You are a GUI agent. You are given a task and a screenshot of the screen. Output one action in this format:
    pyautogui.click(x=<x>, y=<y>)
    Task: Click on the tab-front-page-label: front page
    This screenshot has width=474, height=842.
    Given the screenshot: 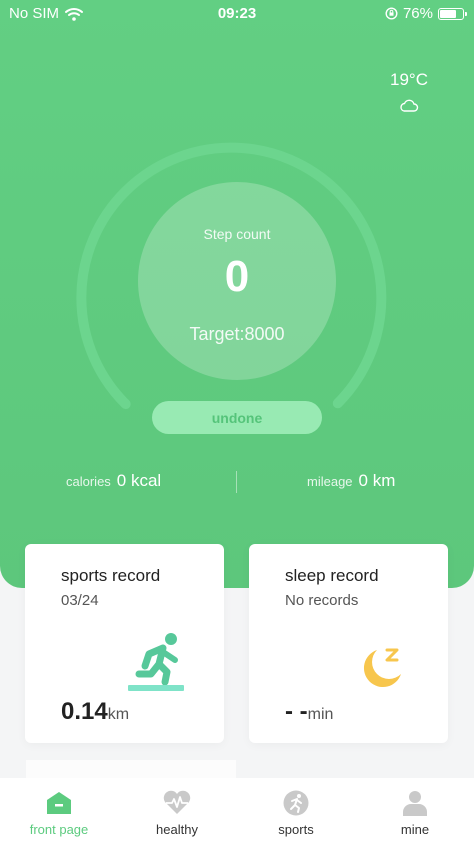 What is the action you would take?
    pyautogui.click(x=59, y=829)
    